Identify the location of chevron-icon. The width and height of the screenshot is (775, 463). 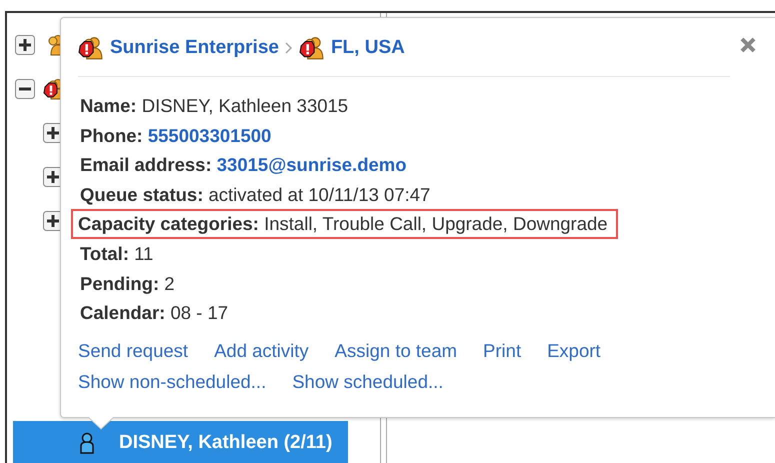
(288, 48).